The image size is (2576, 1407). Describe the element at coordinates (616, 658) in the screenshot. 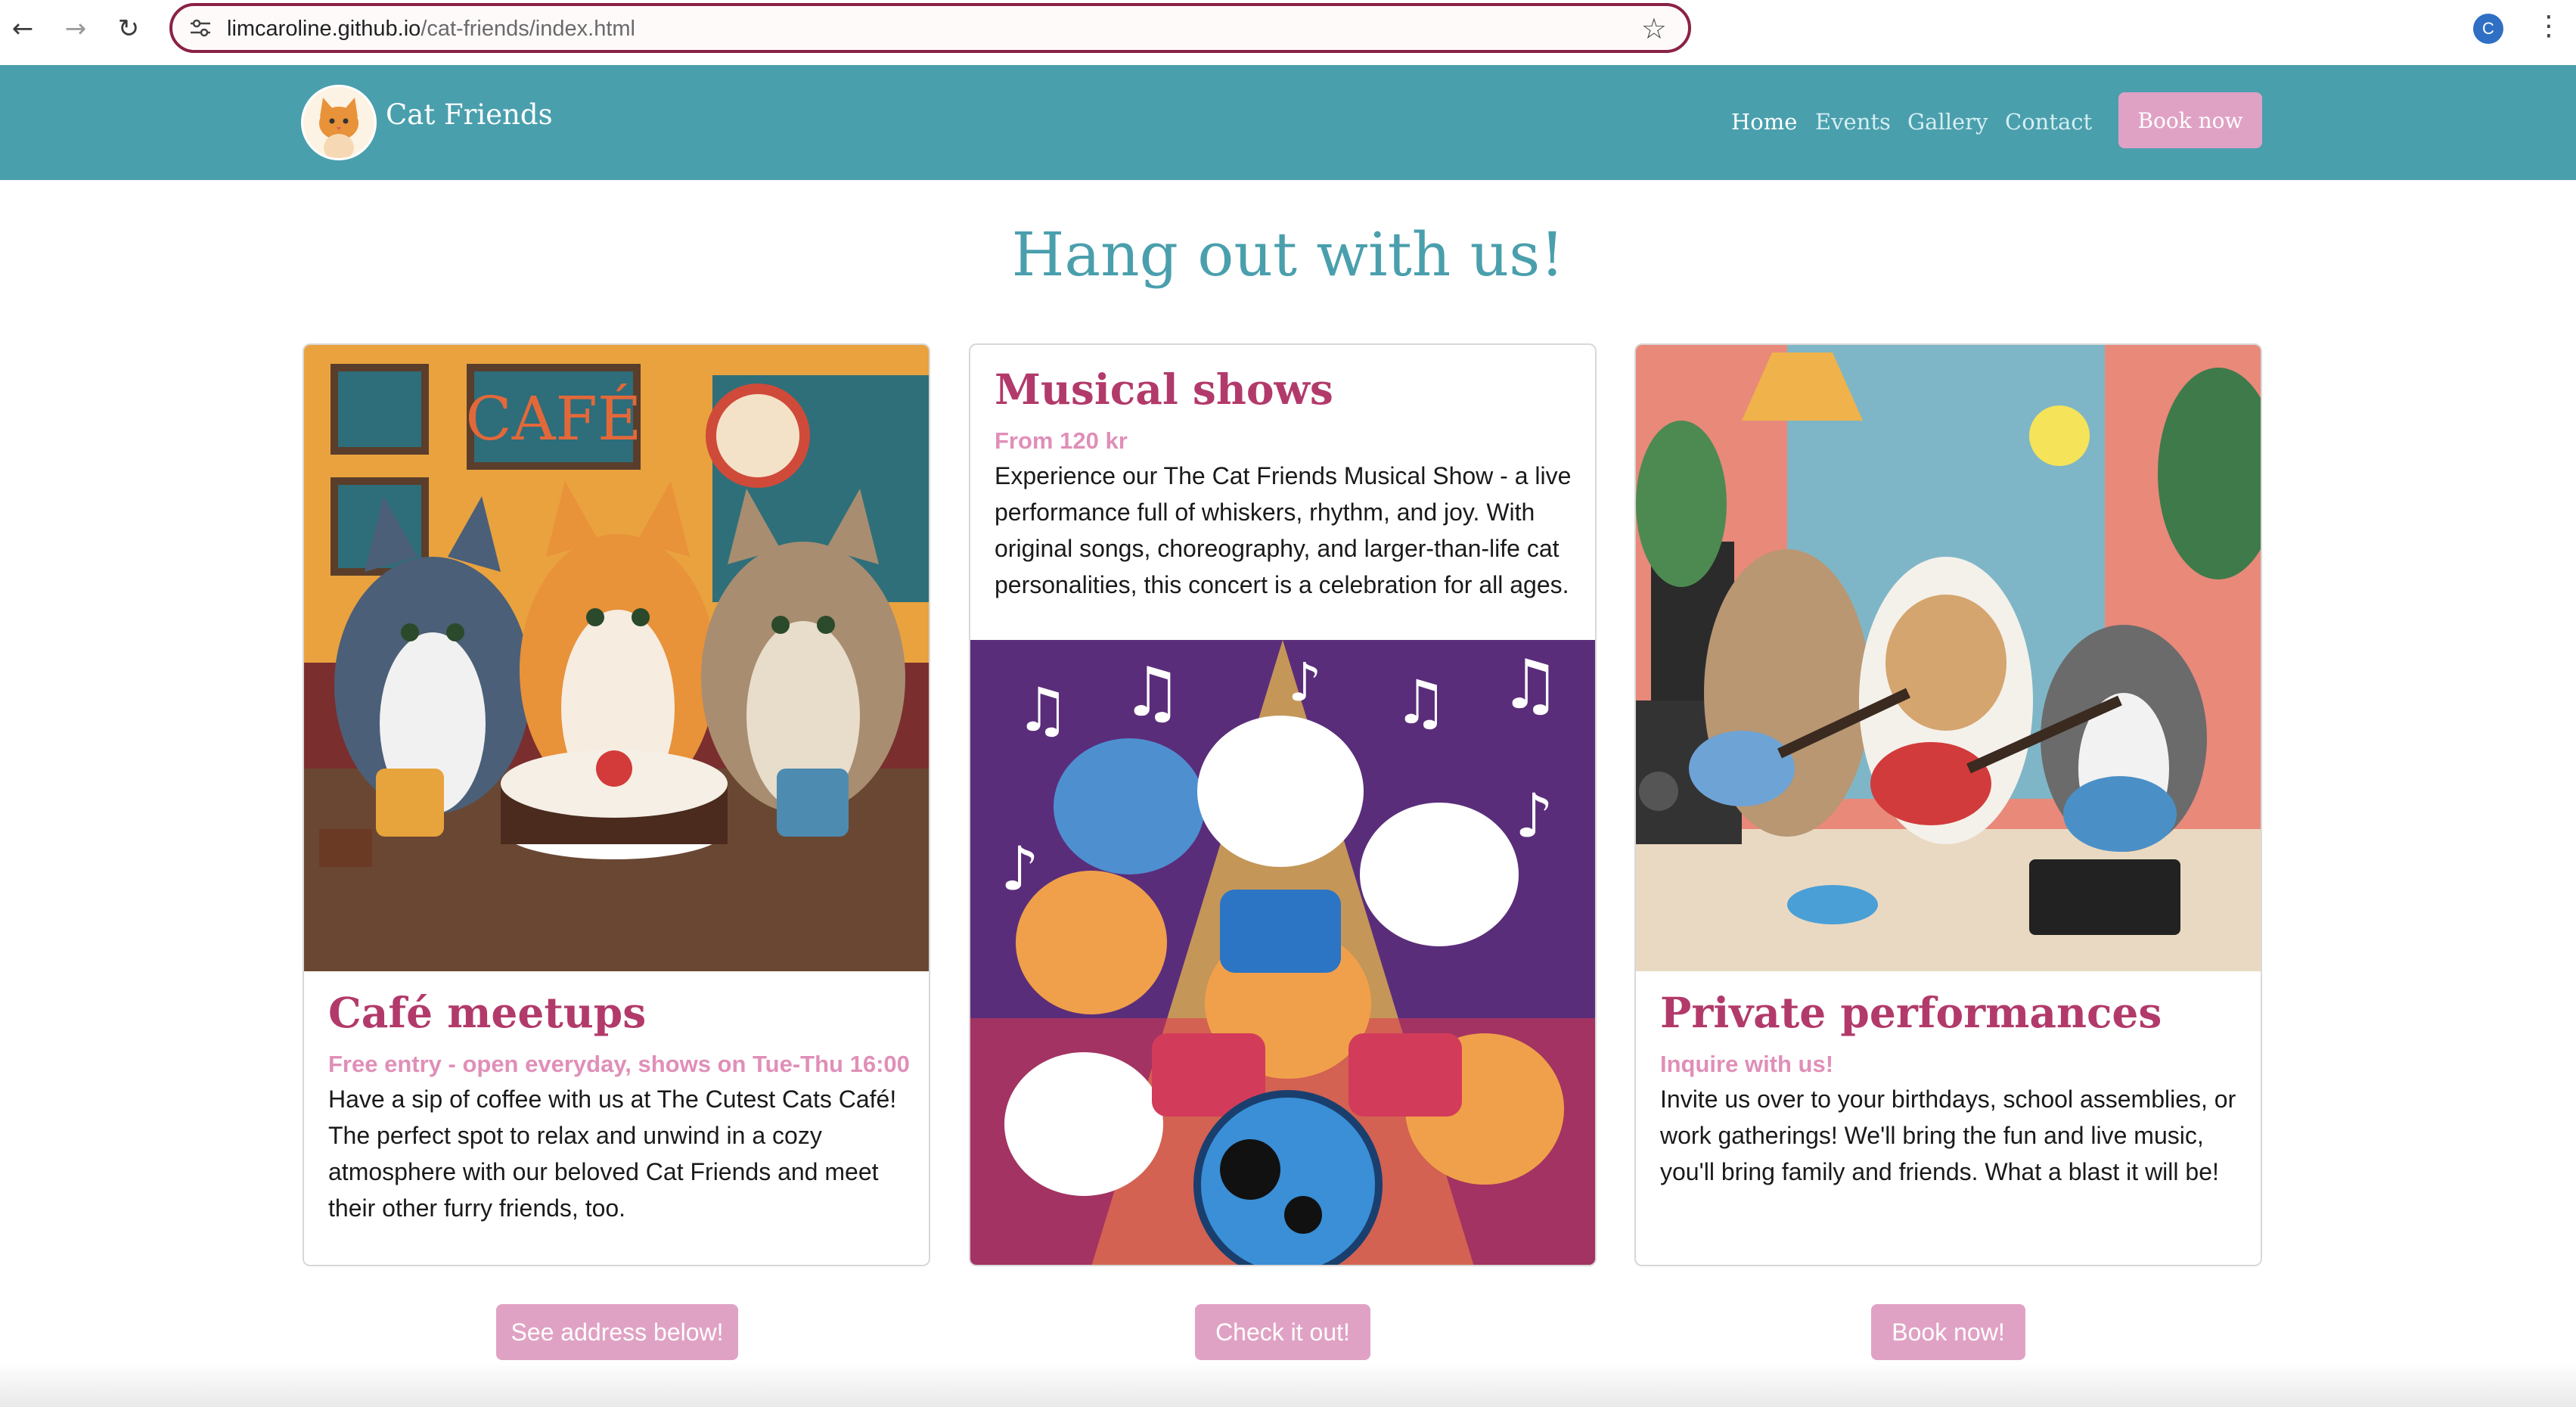

I see `cafe-cats-illustration: CAFÉ` at that location.